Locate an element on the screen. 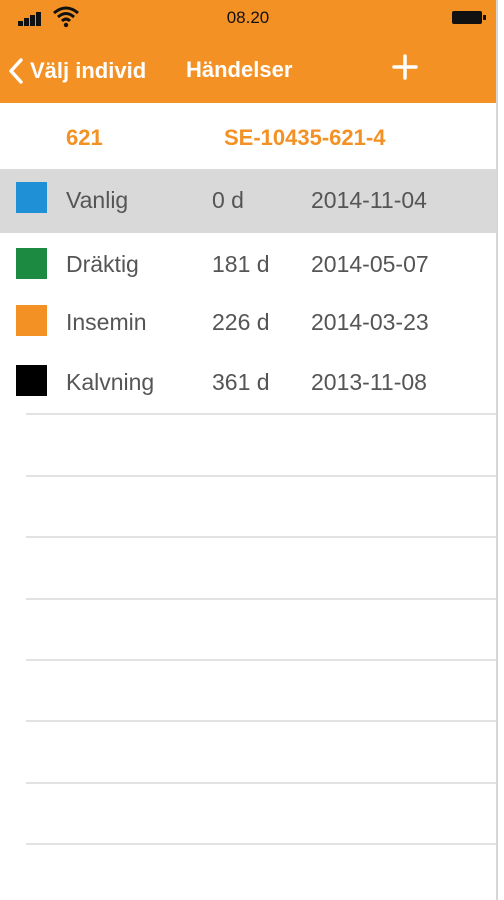  event-date: 2014-11-04 is located at coordinates (369, 200).